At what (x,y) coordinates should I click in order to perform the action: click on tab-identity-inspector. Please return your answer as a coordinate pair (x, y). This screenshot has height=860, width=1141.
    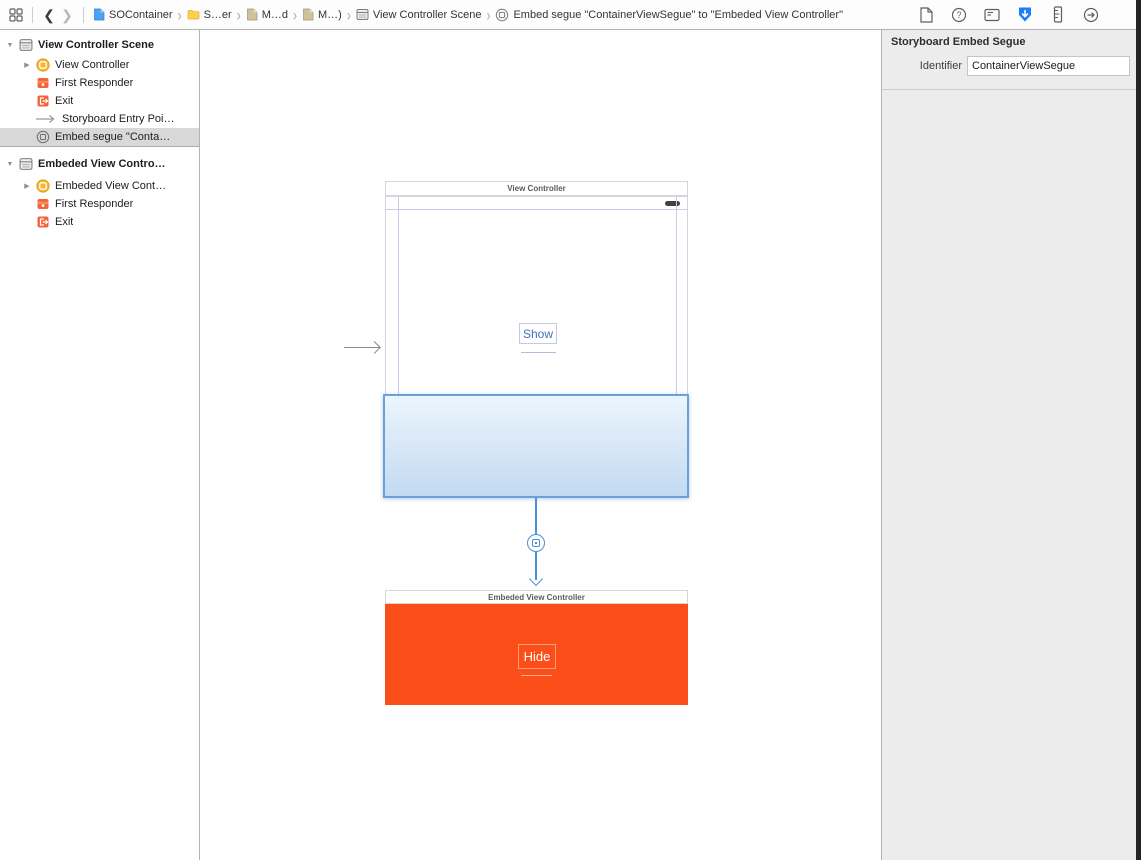
    Looking at the image, I should click on (992, 15).